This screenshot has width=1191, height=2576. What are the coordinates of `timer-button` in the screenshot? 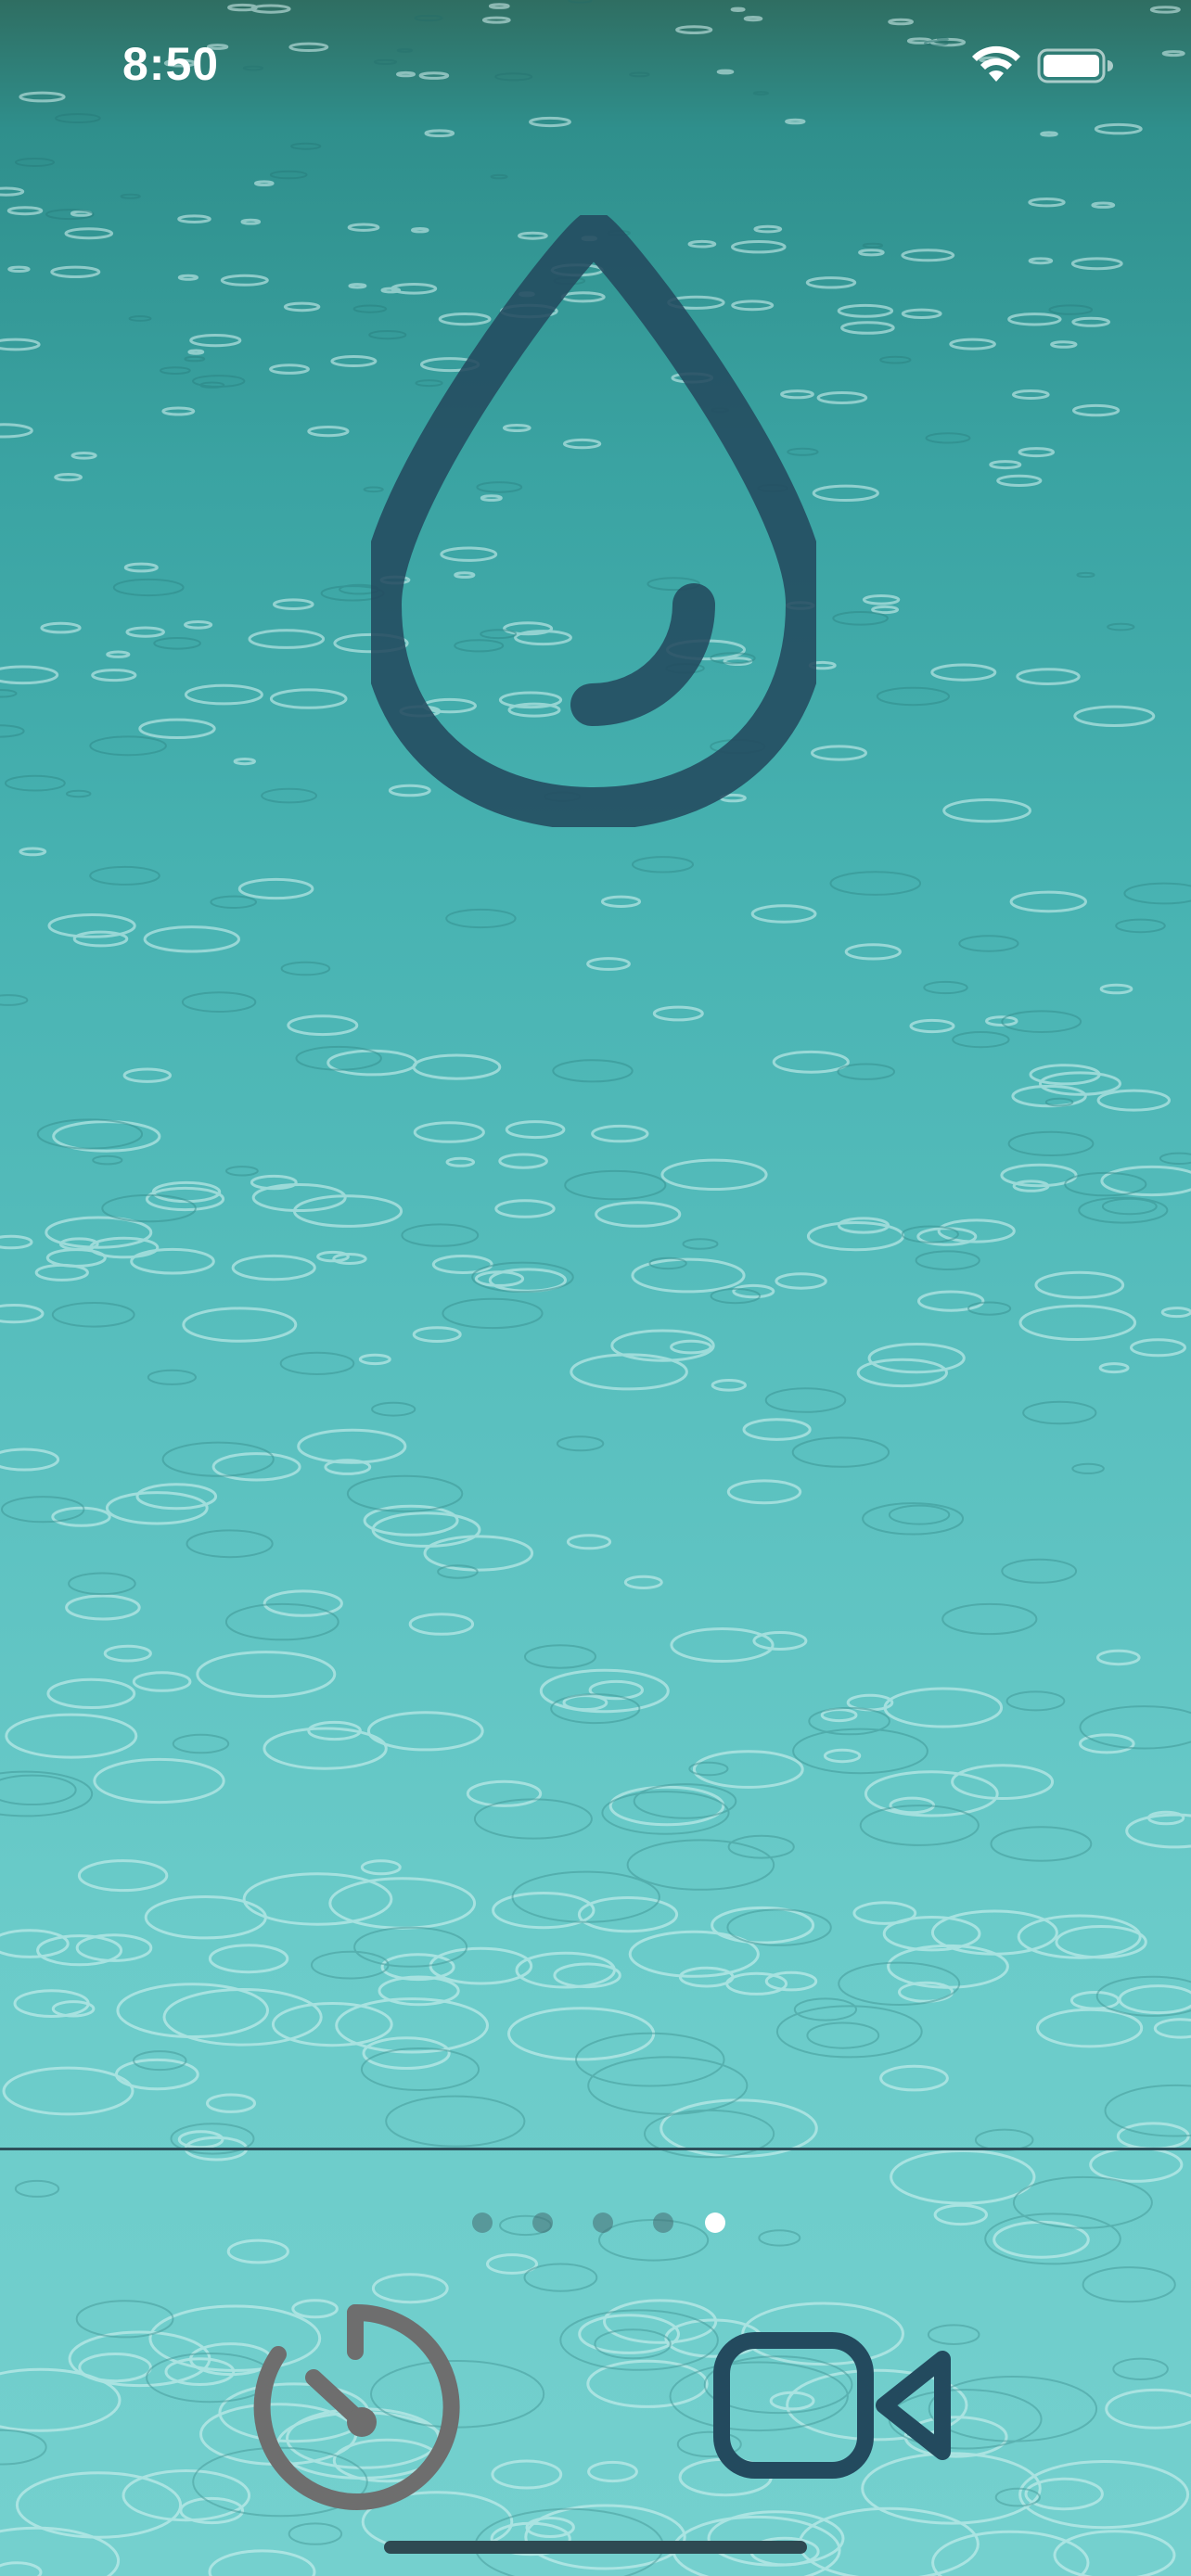 It's located at (355, 2410).